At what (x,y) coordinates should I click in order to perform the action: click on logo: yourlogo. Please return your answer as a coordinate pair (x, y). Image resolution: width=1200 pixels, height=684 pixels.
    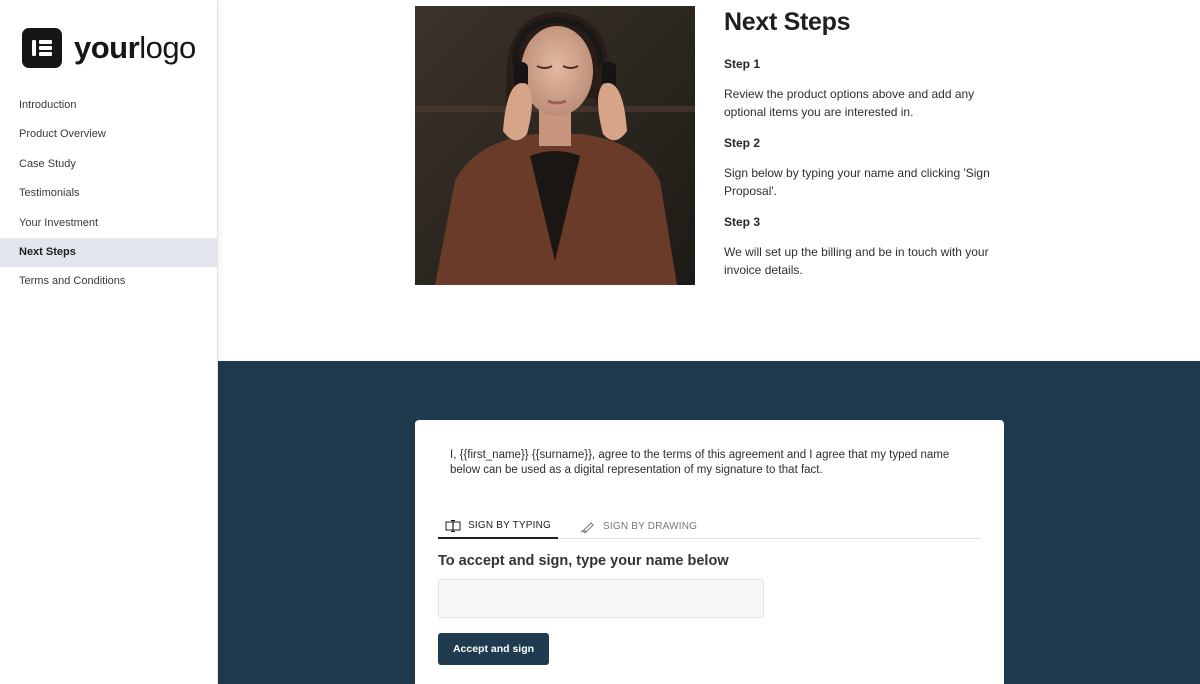
    Looking at the image, I should click on (109, 48).